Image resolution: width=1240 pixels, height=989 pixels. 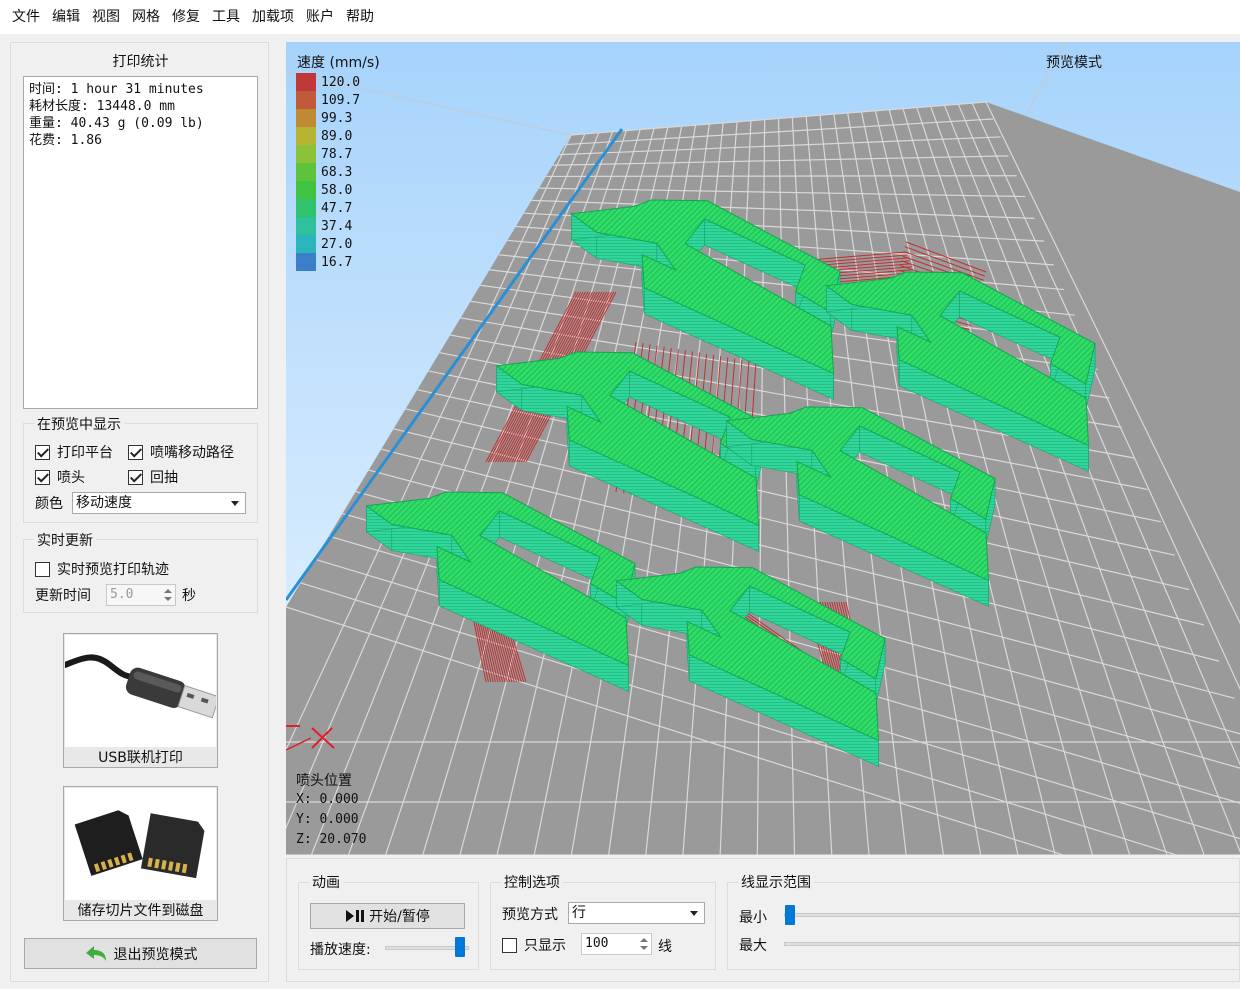 I want to click on menu-tools: 工具, so click(x=226, y=17).